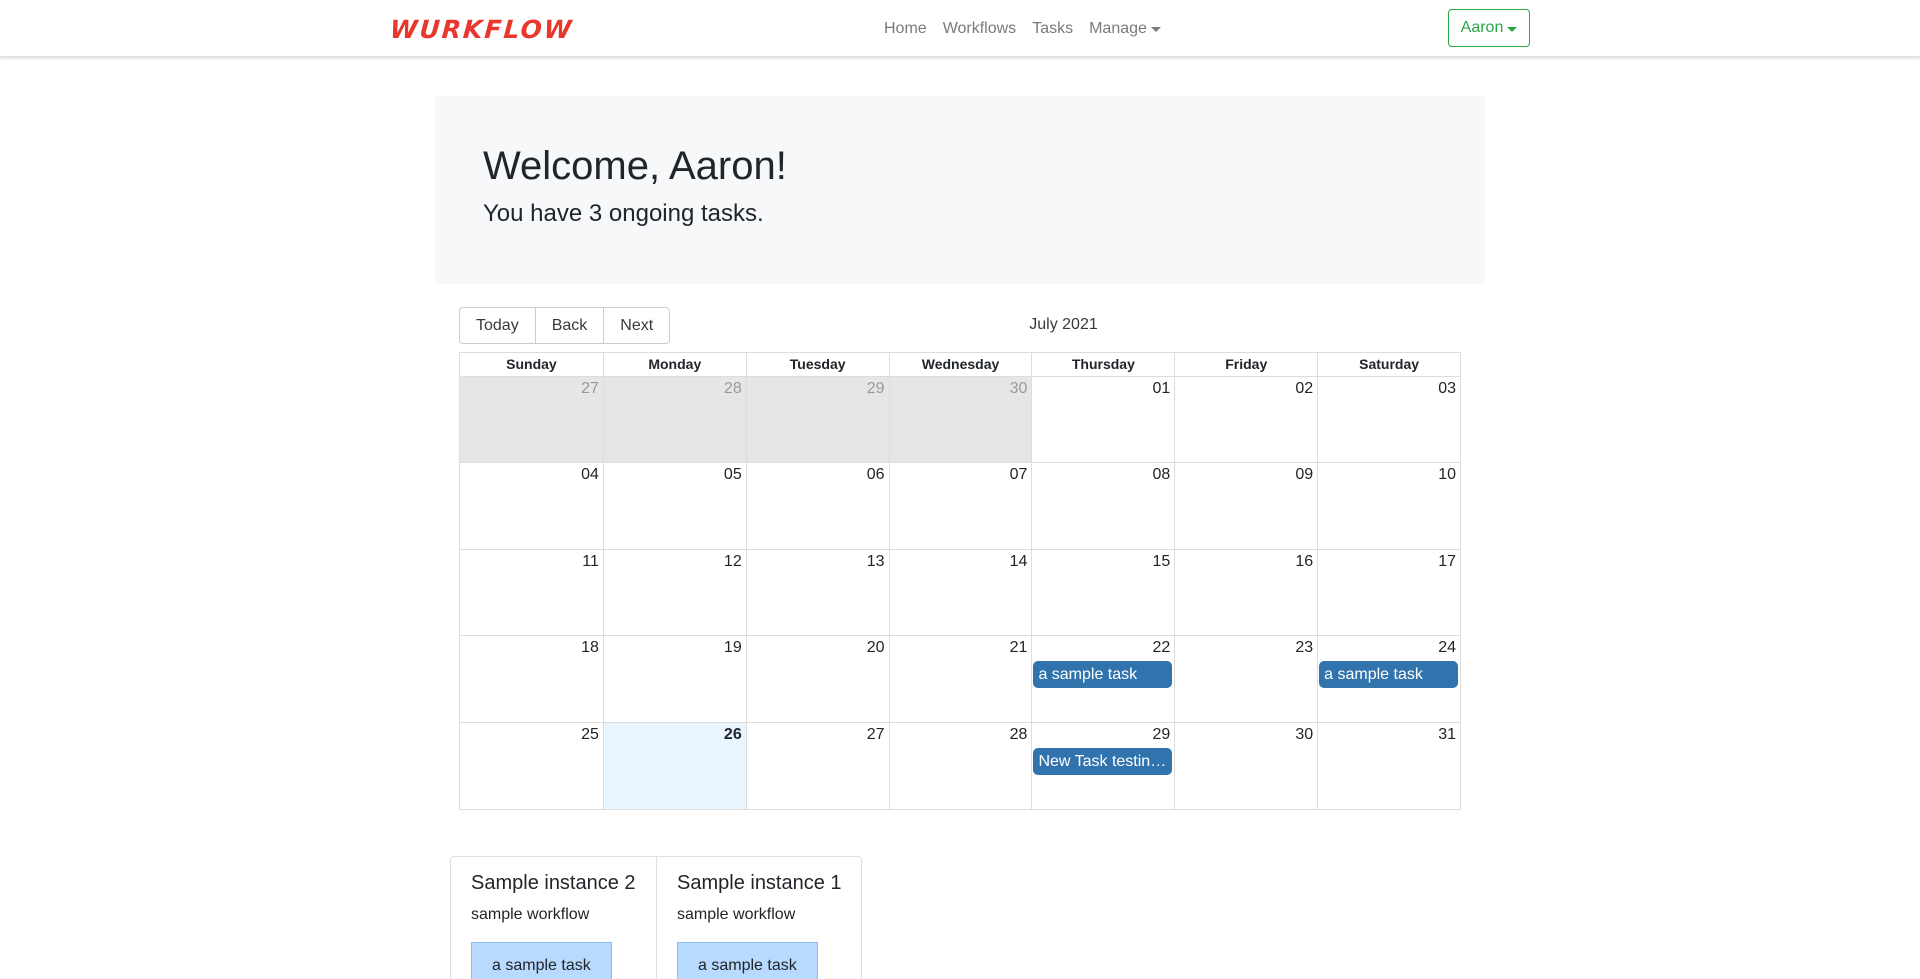 The image size is (1920, 979). Describe the element at coordinates (497, 325) in the screenshot. I see `today-button: Today` at that location.